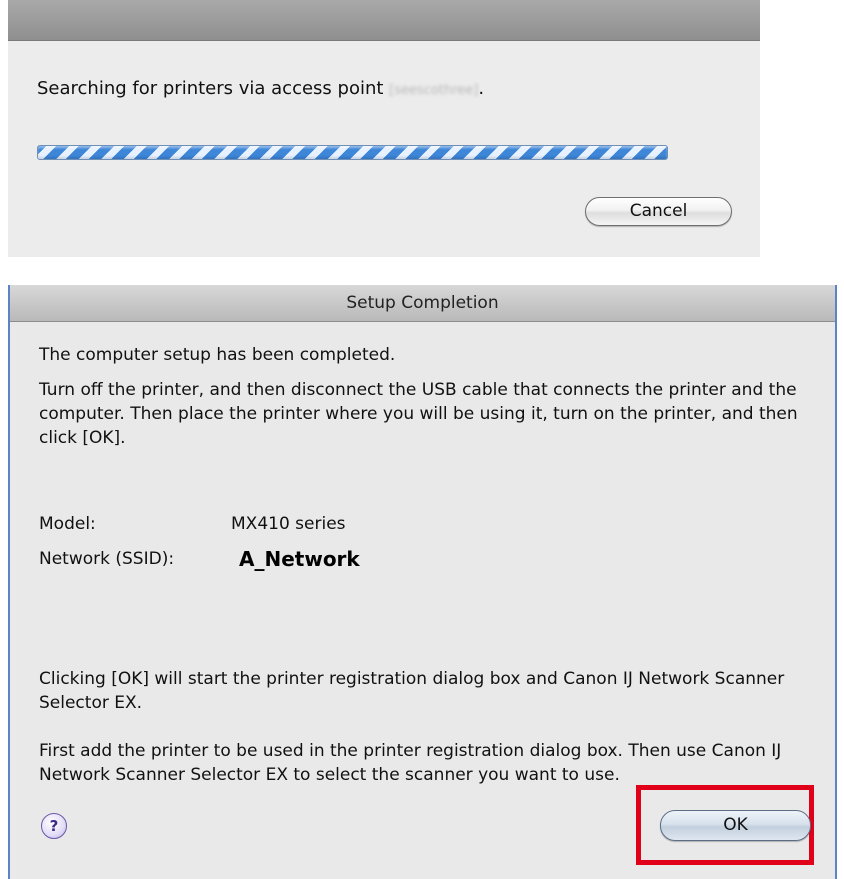  I want to click on model-value: MX410 series, so click(288, 524).